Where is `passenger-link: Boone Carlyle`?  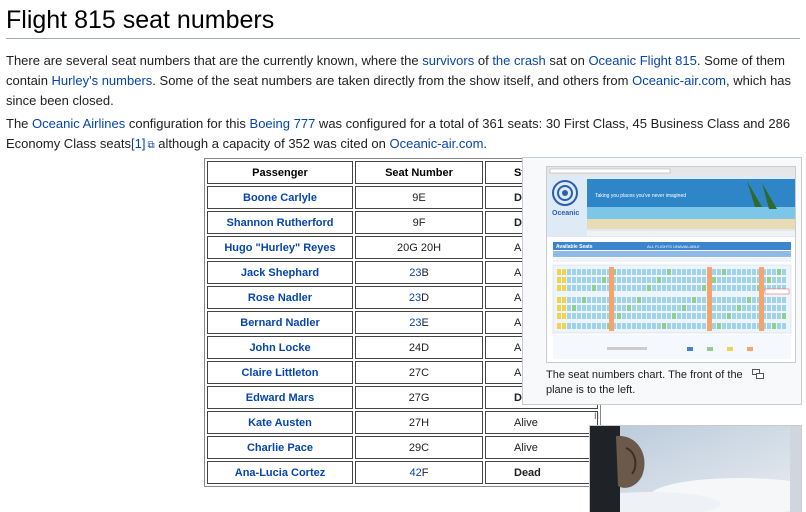 passenger-link: Boone Carlyle is located at coordinates (280, 198).